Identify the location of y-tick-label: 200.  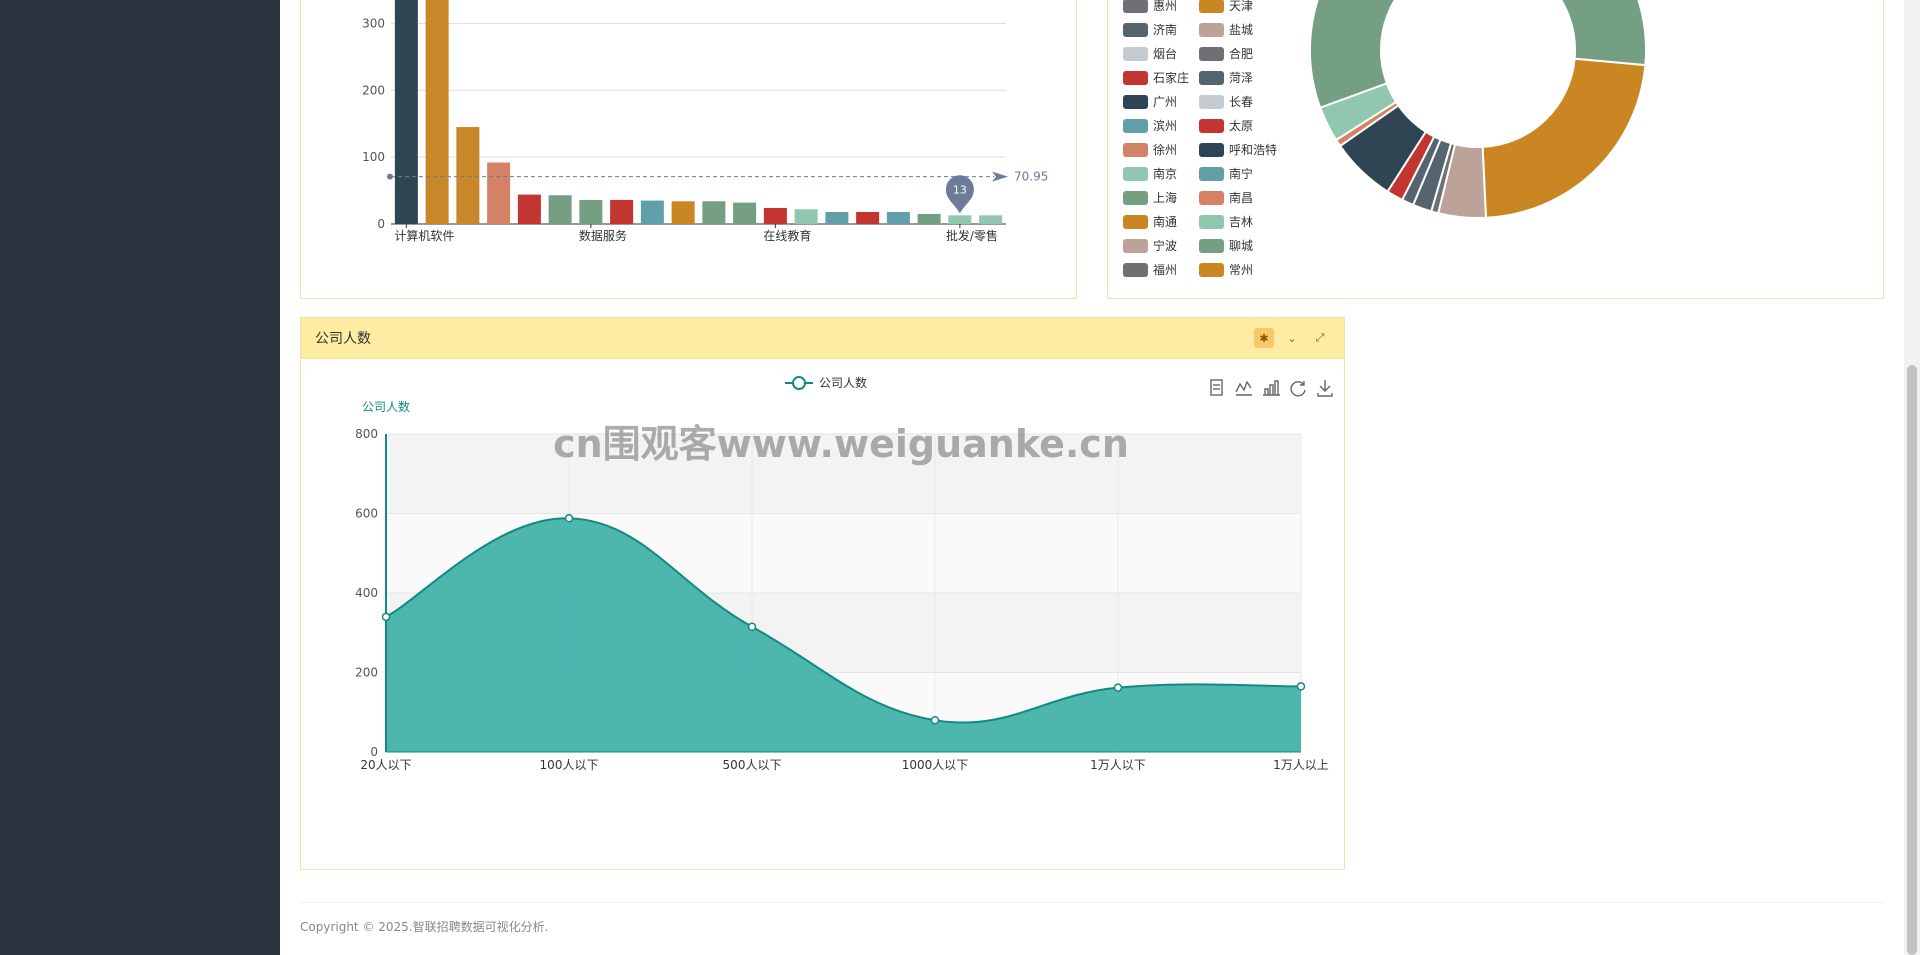
(366, 673).